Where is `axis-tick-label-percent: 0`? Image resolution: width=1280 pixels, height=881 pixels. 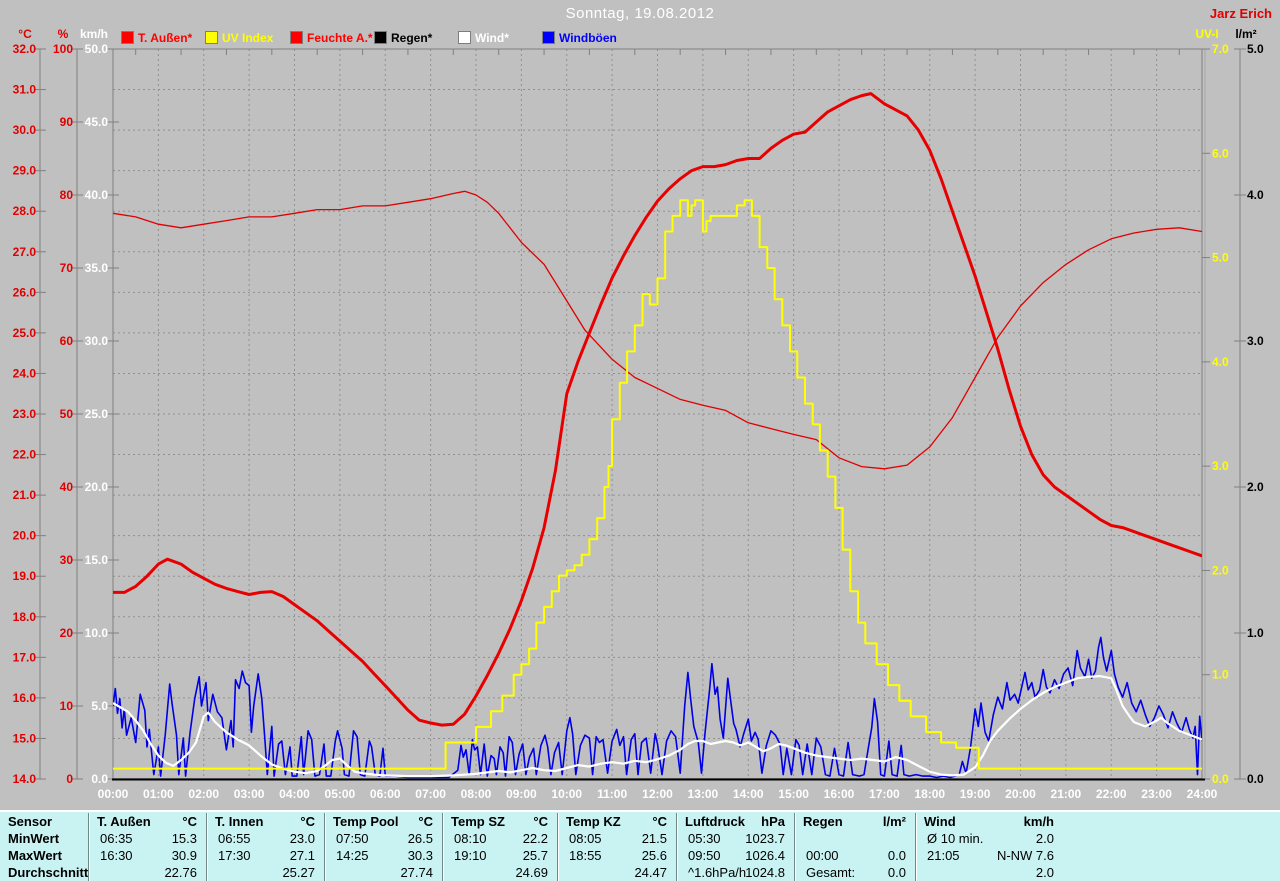
axis-tick-label-percent: 0 is located at coordinates (69, 779).